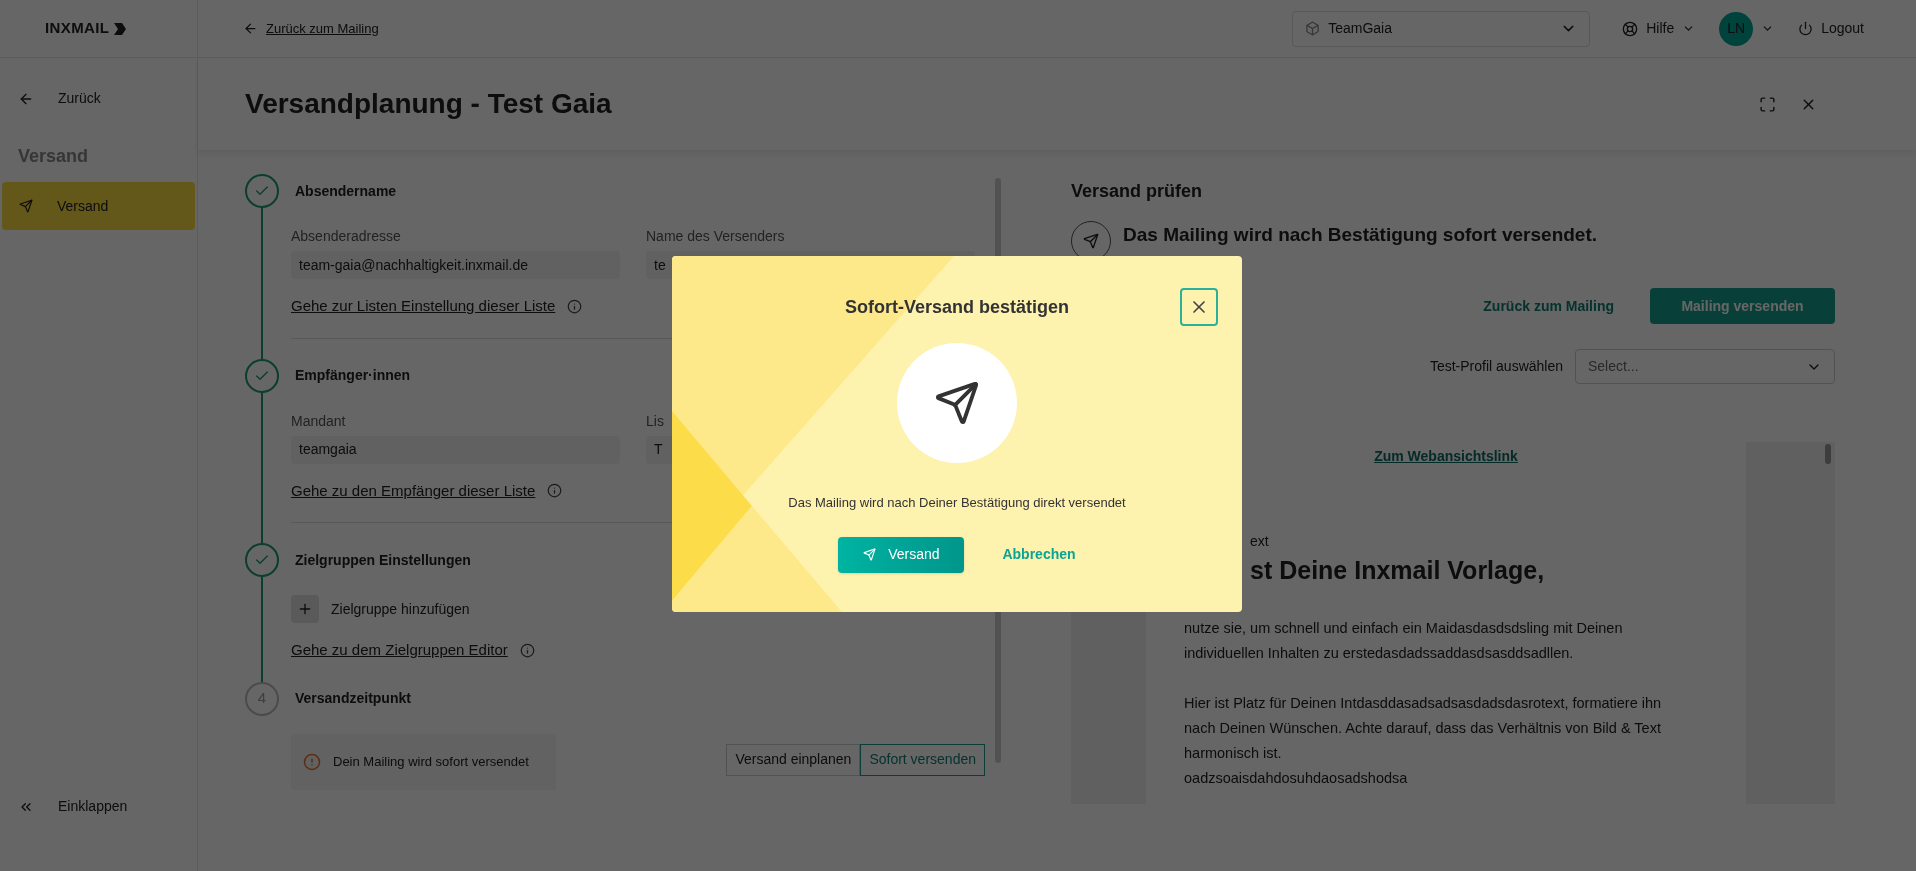 The image size is (1916, 871). What do you see at coordinates (353, 375) in the screenshot?
I see `step-title: Empfänger·innen` at bounding box center [353, 375].